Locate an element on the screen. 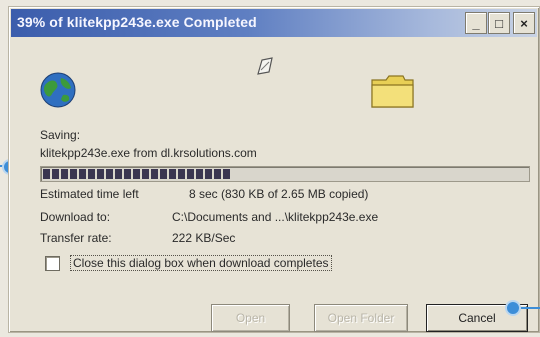  maximize-icon: □ is located at coordinates (499, 23).